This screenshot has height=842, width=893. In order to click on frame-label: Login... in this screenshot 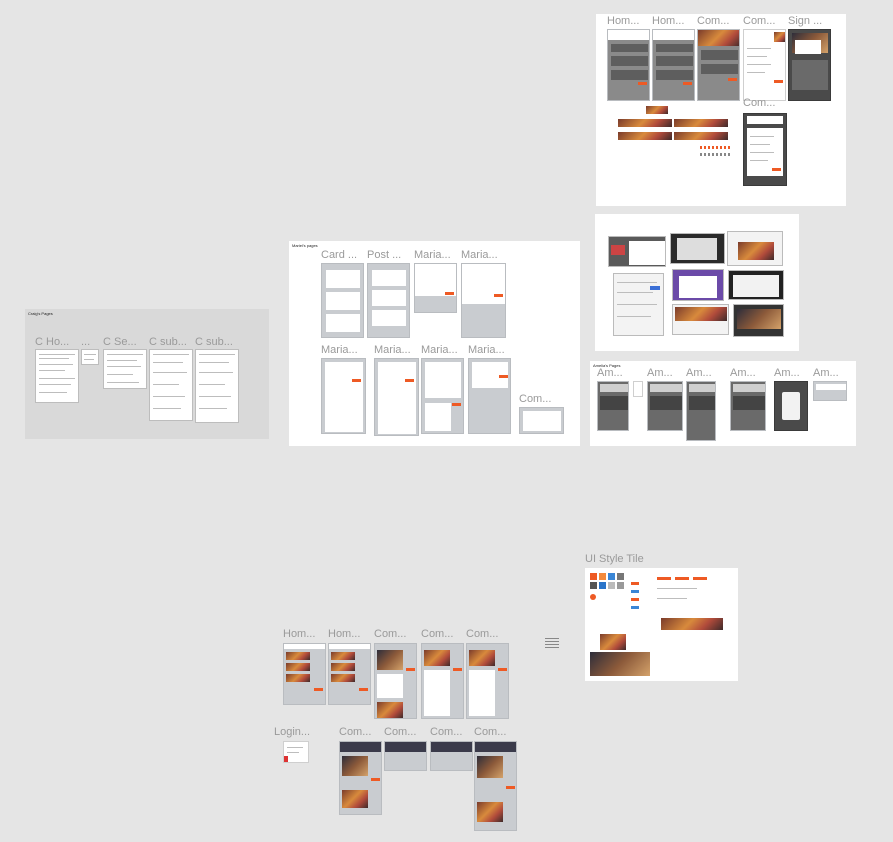, I will do `click(292, 732)`.